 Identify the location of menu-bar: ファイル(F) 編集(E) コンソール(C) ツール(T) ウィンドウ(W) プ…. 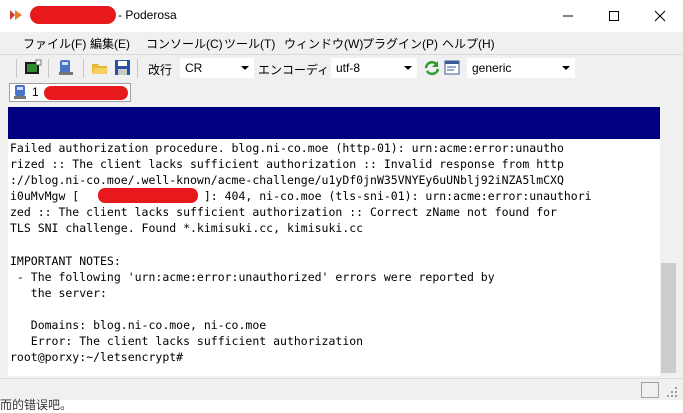
(341, 43).